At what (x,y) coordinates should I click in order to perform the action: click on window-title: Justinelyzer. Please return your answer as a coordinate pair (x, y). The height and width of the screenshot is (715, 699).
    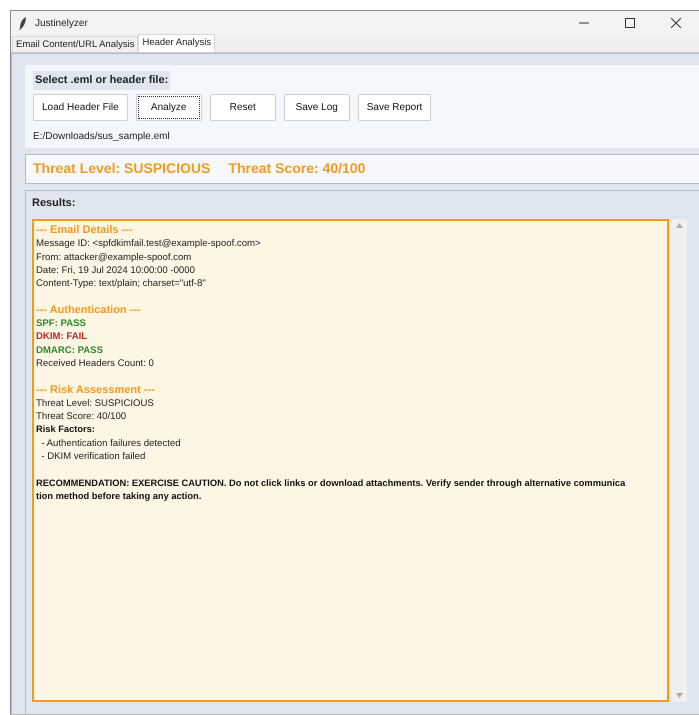
    Looking at the image, I should click on (61, 23).